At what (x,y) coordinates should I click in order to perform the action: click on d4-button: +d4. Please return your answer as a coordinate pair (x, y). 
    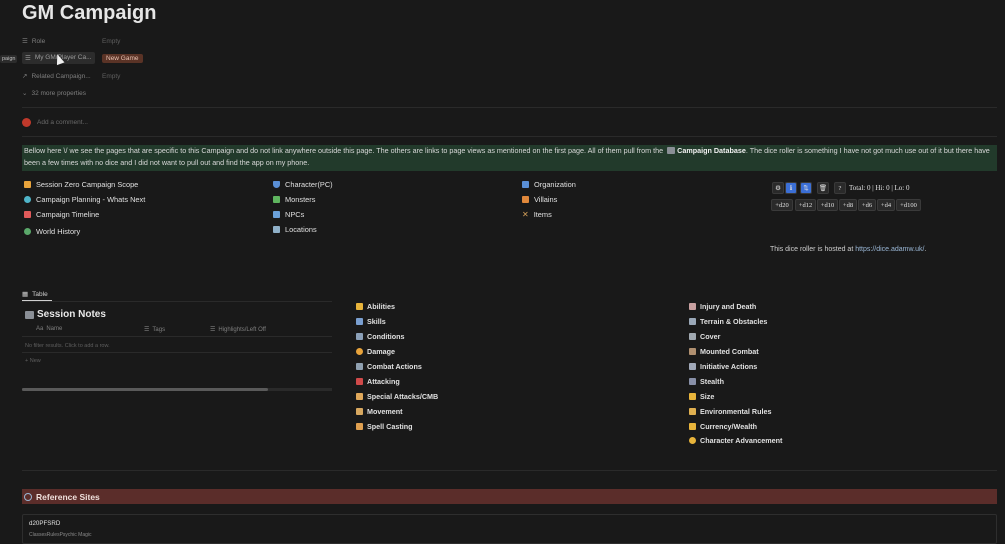
    Looking at the image, I should click on (886, 205).